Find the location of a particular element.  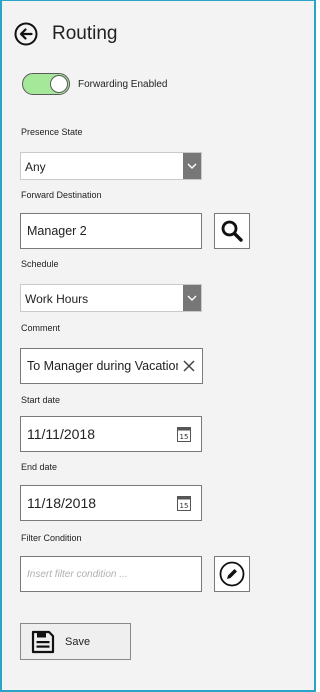

save-button: Save is located at coordinates (75, 641).